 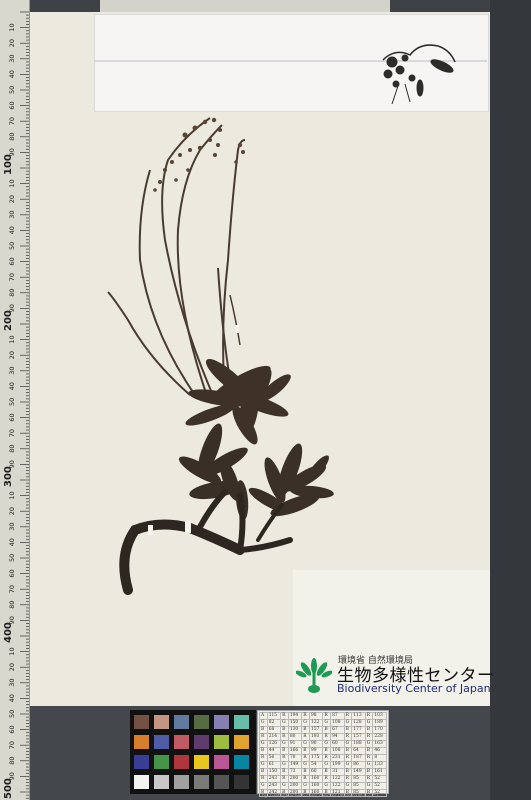 I want to click on table-cell: 108, so click(x=337, y=751).